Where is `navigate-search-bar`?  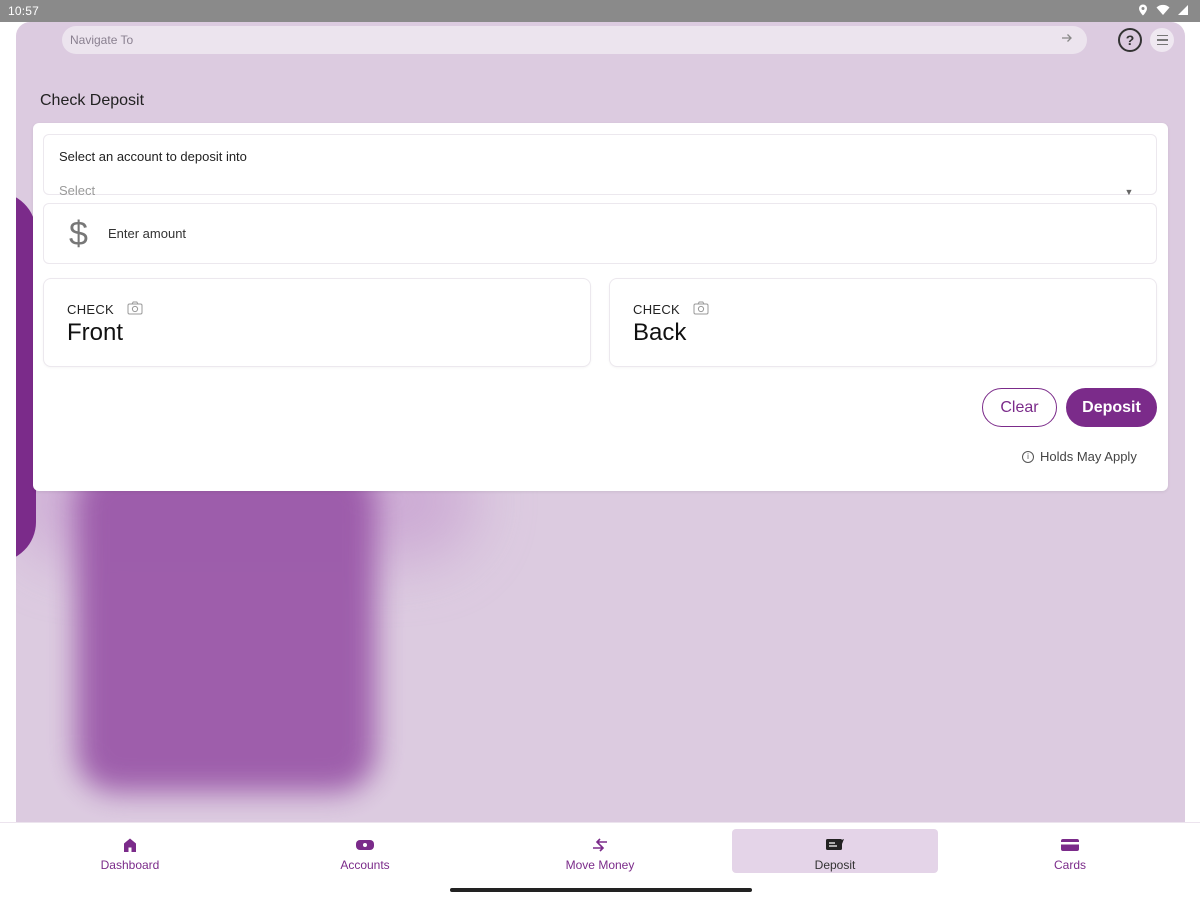 navigate-search-bar is located at coordinates (574, 40).